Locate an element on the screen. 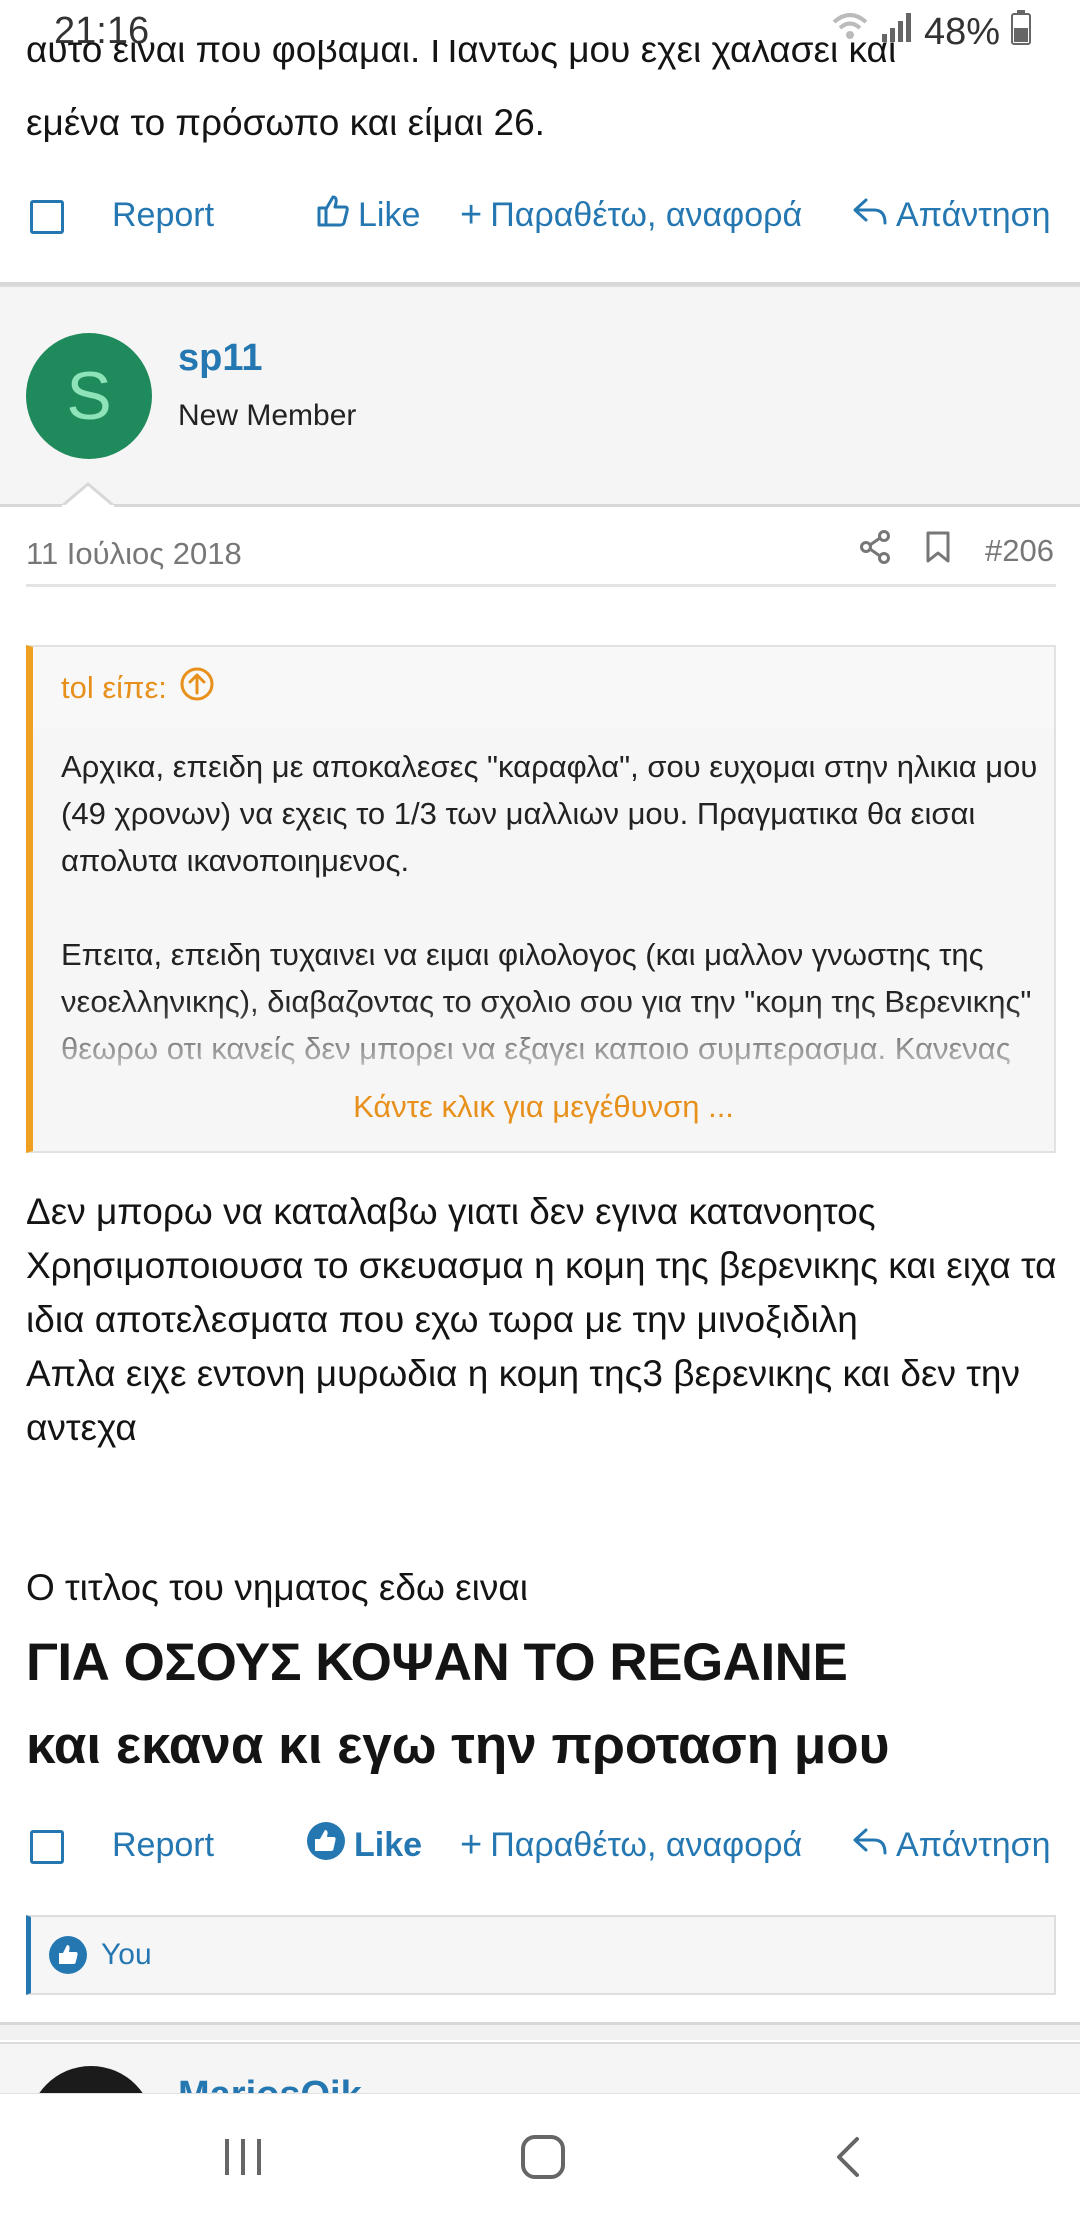 The width and height of the screenshot is (1080, 2220). battery-icon is located at coordinates (1021, 32).